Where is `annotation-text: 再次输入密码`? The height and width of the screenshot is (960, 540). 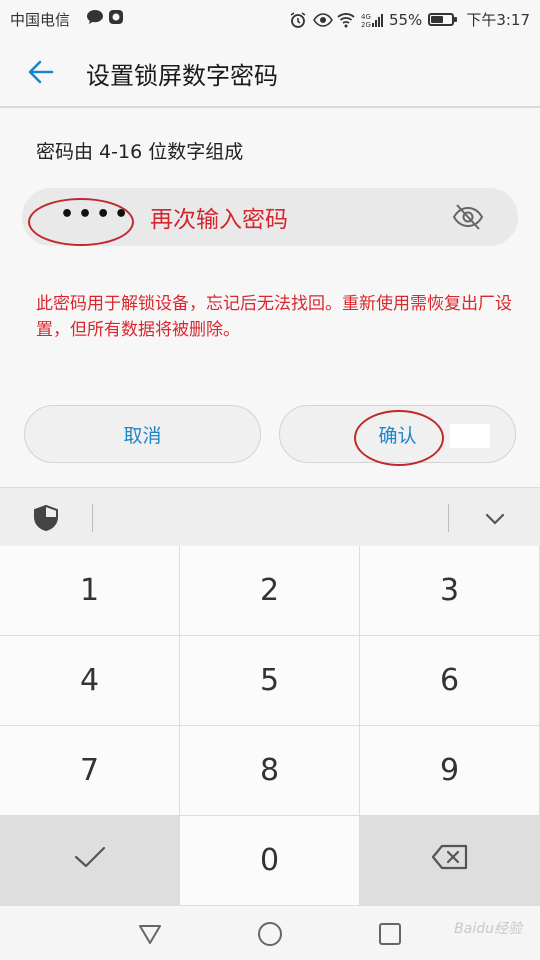 annotation-text: 再次输入密码 is located at coordinates (219, 220).